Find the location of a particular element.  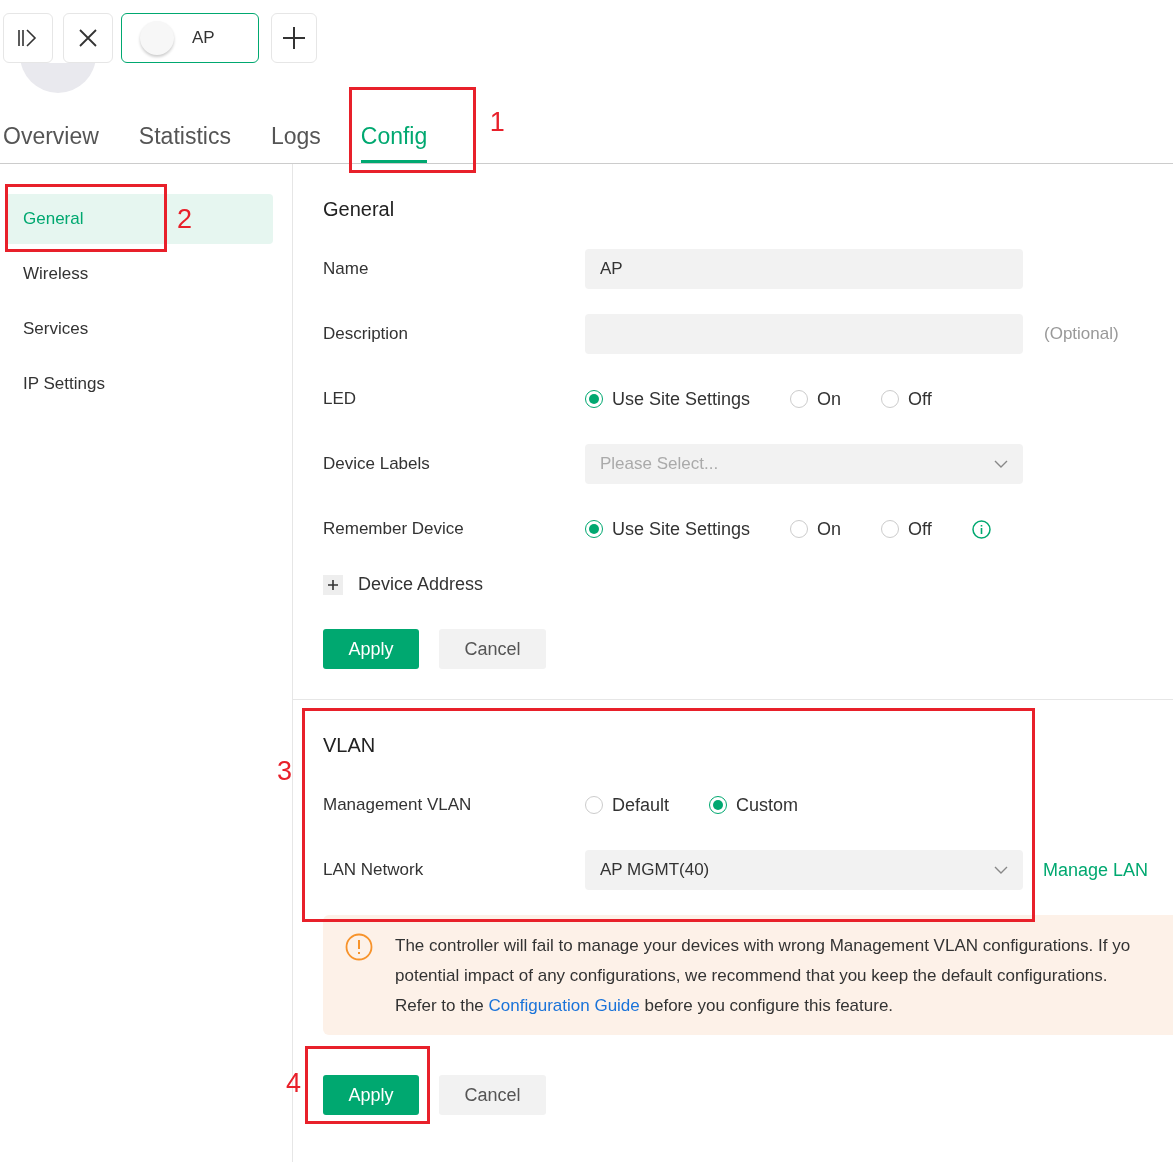

tab: Logs is located at coordinates (295, 136).